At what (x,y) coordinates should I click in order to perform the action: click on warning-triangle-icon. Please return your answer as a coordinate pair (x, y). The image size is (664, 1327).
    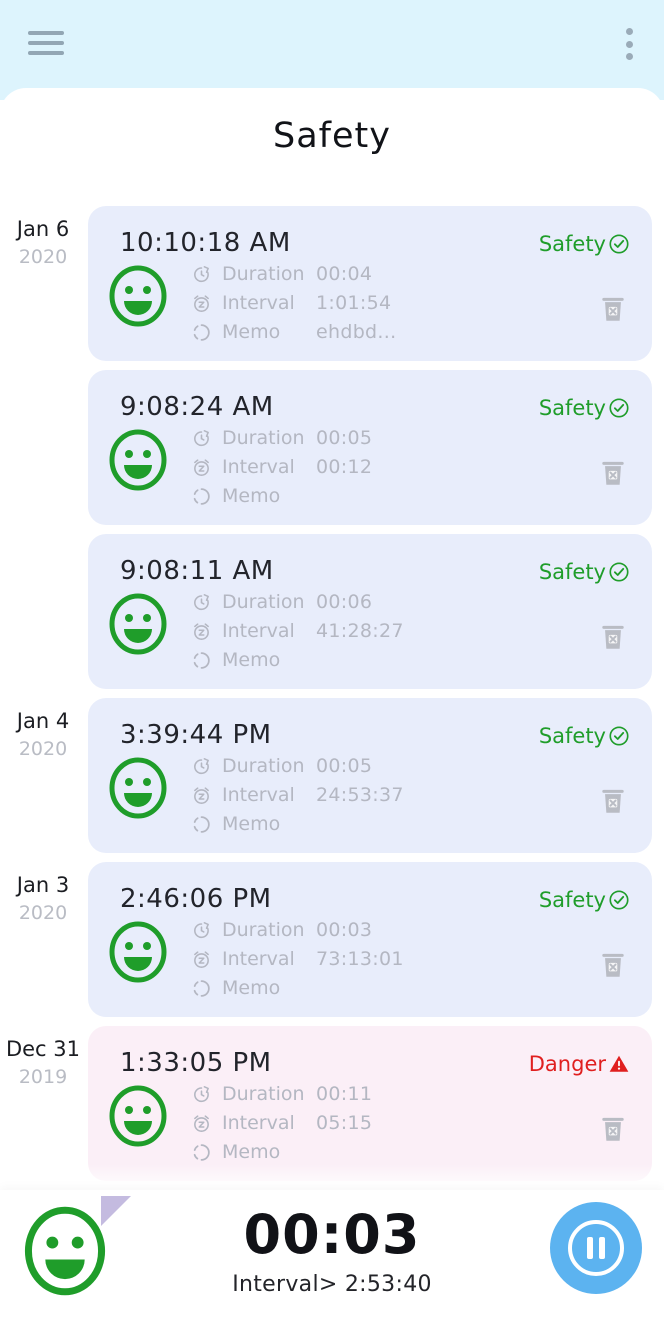
    Looking at the image, I should click on (619, 1064).